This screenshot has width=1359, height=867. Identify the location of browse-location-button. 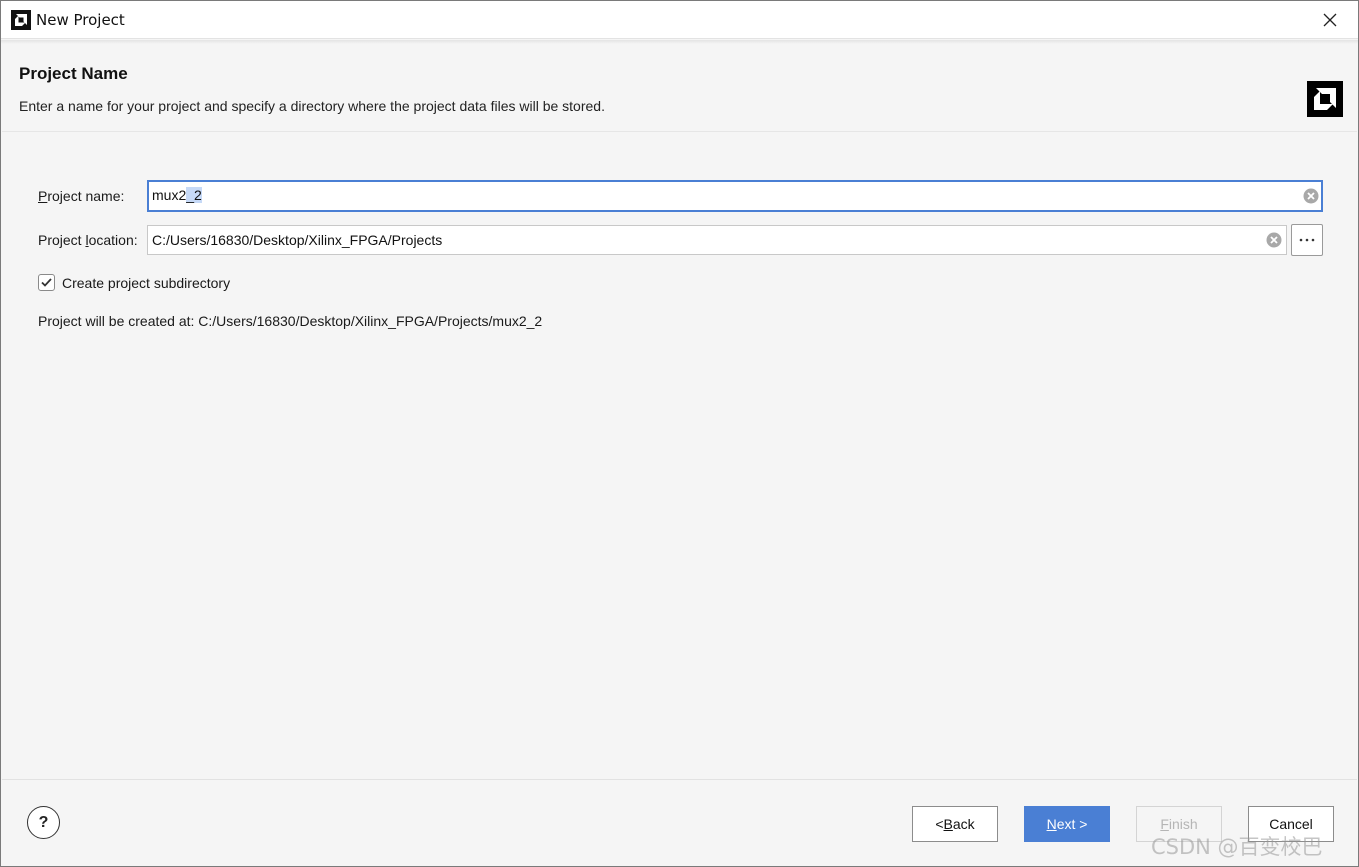
(1307, 240).